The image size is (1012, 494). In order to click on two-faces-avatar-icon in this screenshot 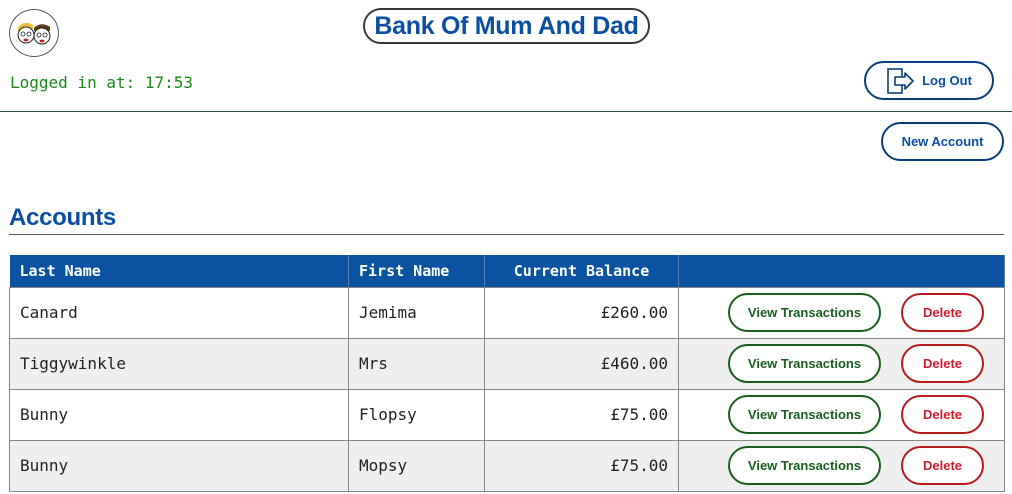, I will do `click(34, 33)`.